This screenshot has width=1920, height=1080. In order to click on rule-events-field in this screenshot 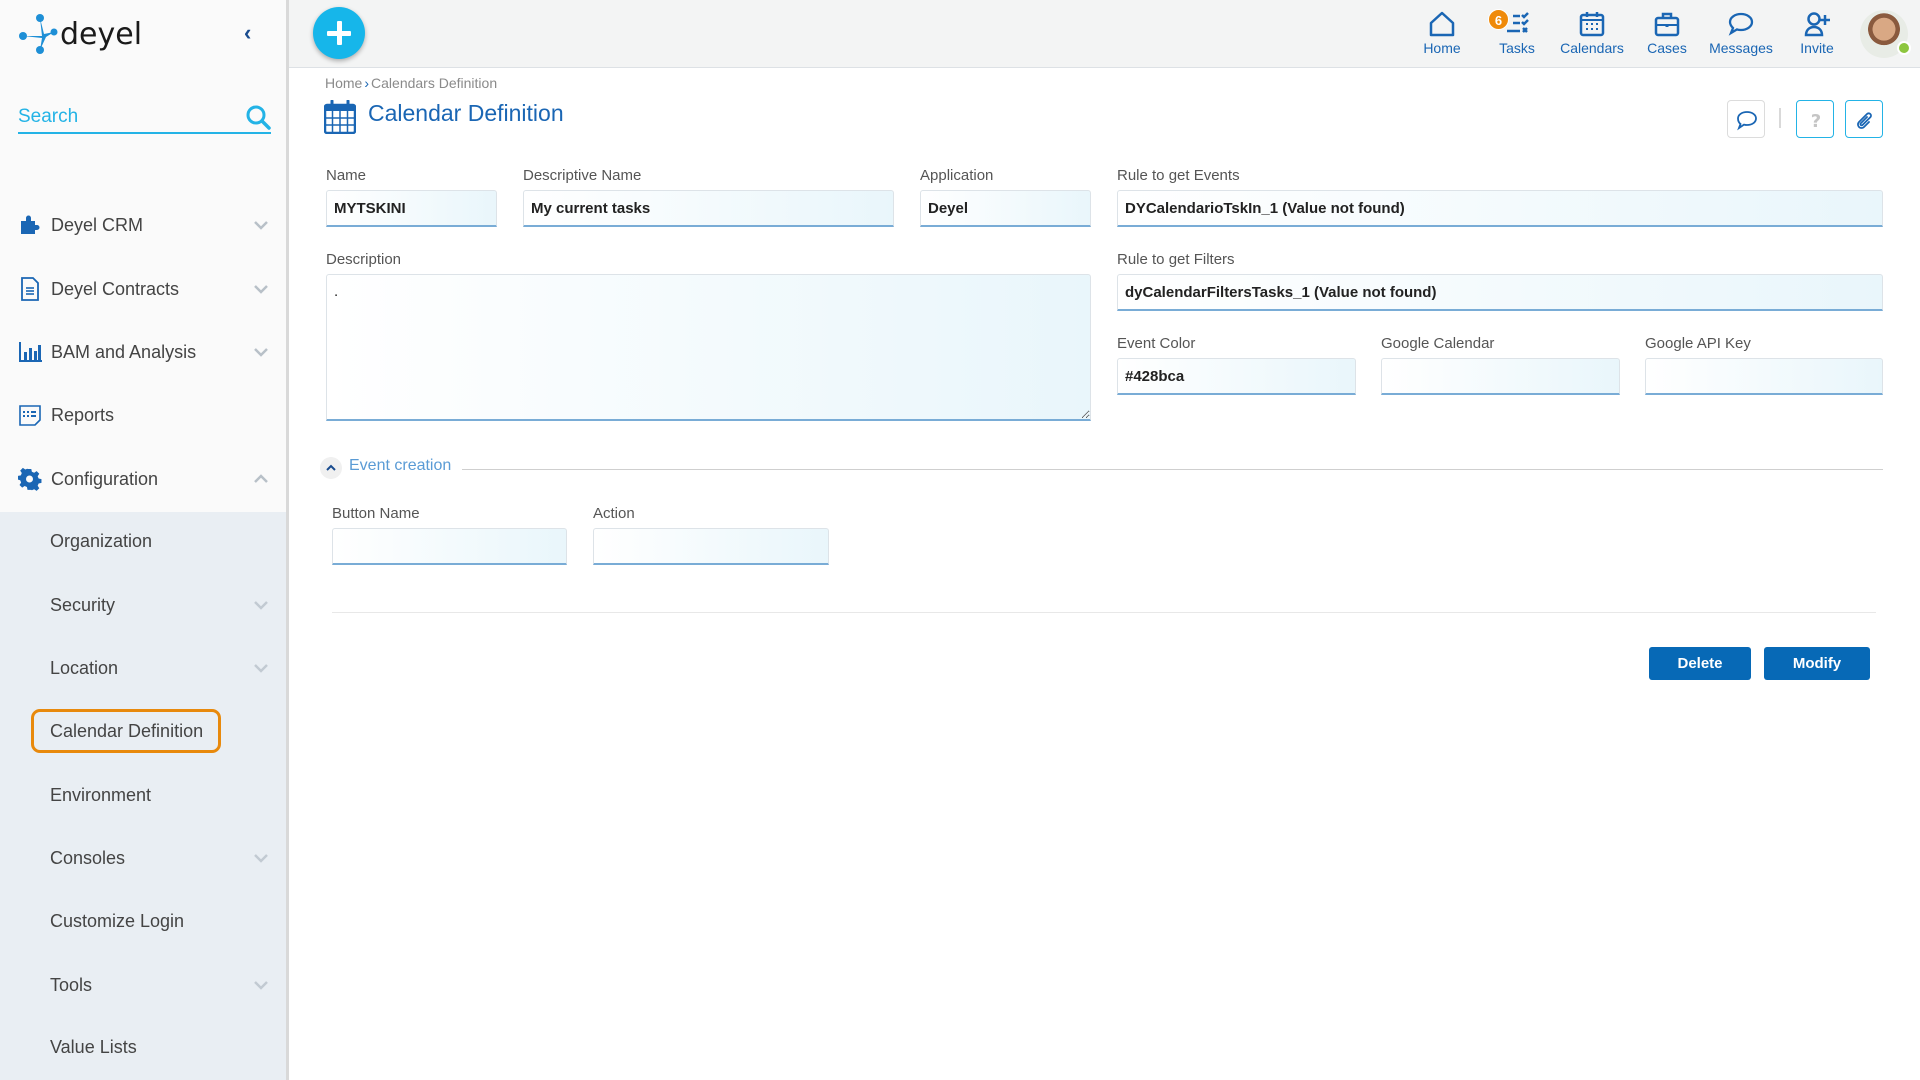, I will do `click(1500, 208)`.